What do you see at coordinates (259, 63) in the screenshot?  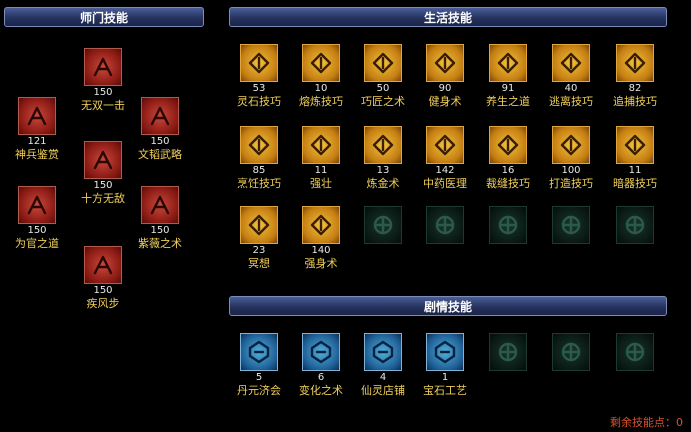 I see `spirit-stone-icon` at bounding box center [259, 63].